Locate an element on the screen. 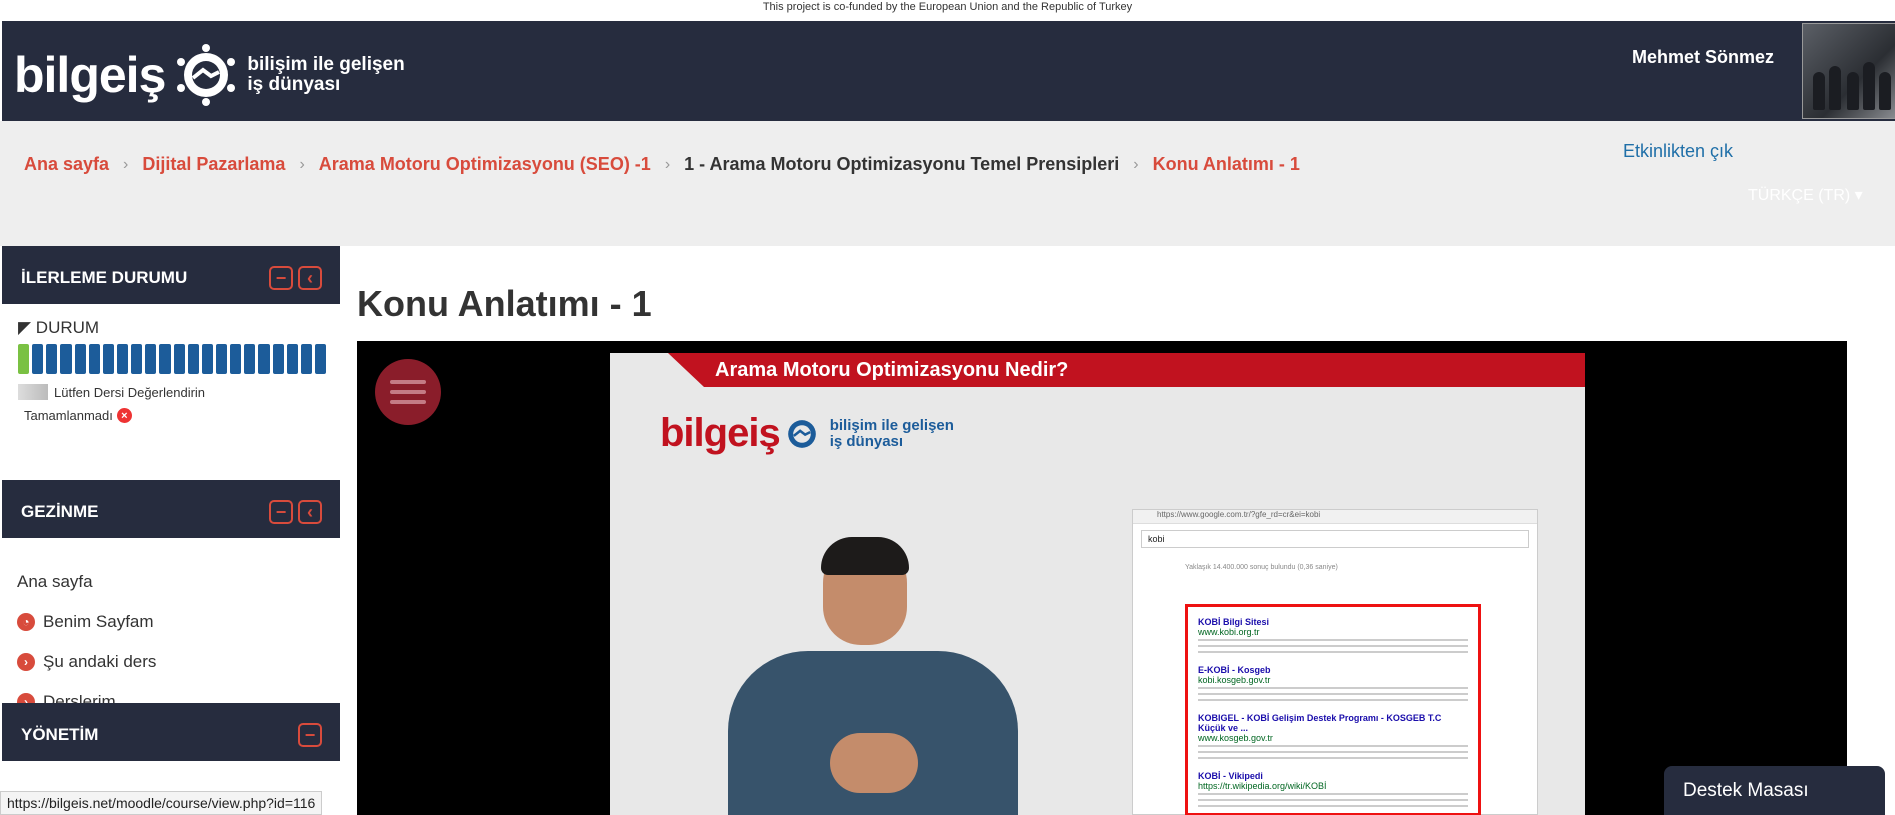  status-label: ◤ DURUM is located at coordinates (59, 327).